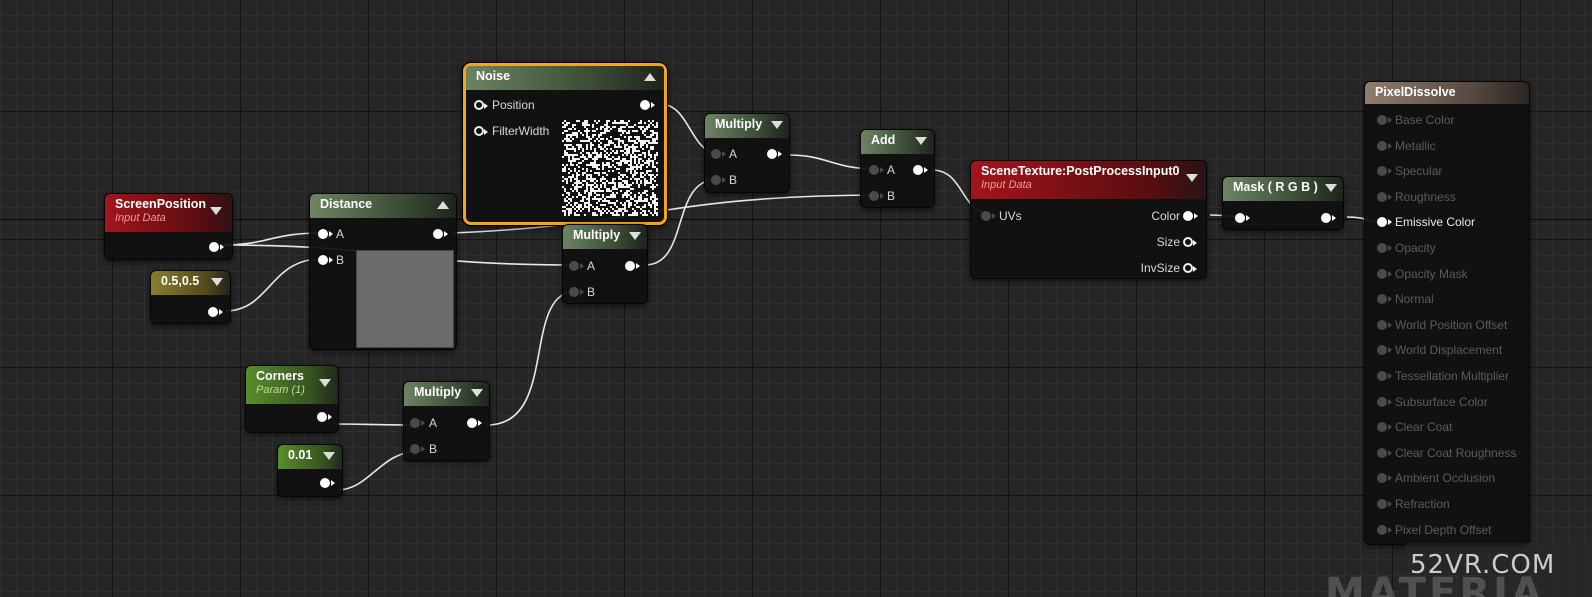  Describe the element at coordinates (140, 218) in the screenshot. I see `node-subtitle: Input Data` at that location.